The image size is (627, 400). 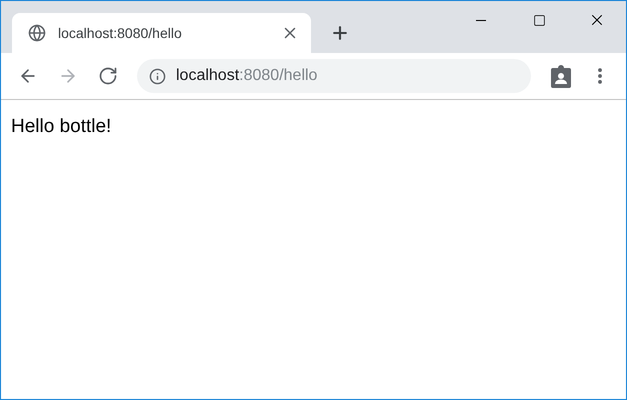 What do you see at coordinates (334, 76) in the screenshot?
I see `address-bar: localhost:8080/hello` at bounding box center [334, 76].